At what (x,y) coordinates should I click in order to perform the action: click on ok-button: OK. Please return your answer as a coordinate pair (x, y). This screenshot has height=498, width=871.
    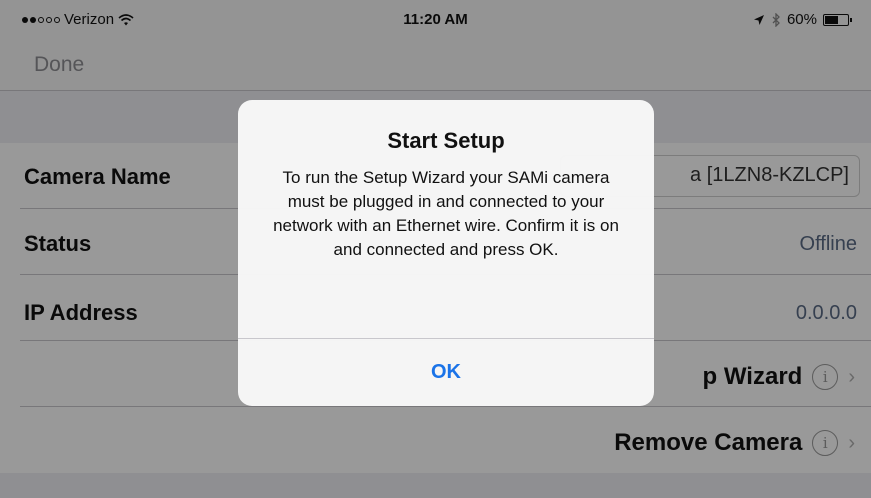
    Looking at the image, I should click on (446, 372).